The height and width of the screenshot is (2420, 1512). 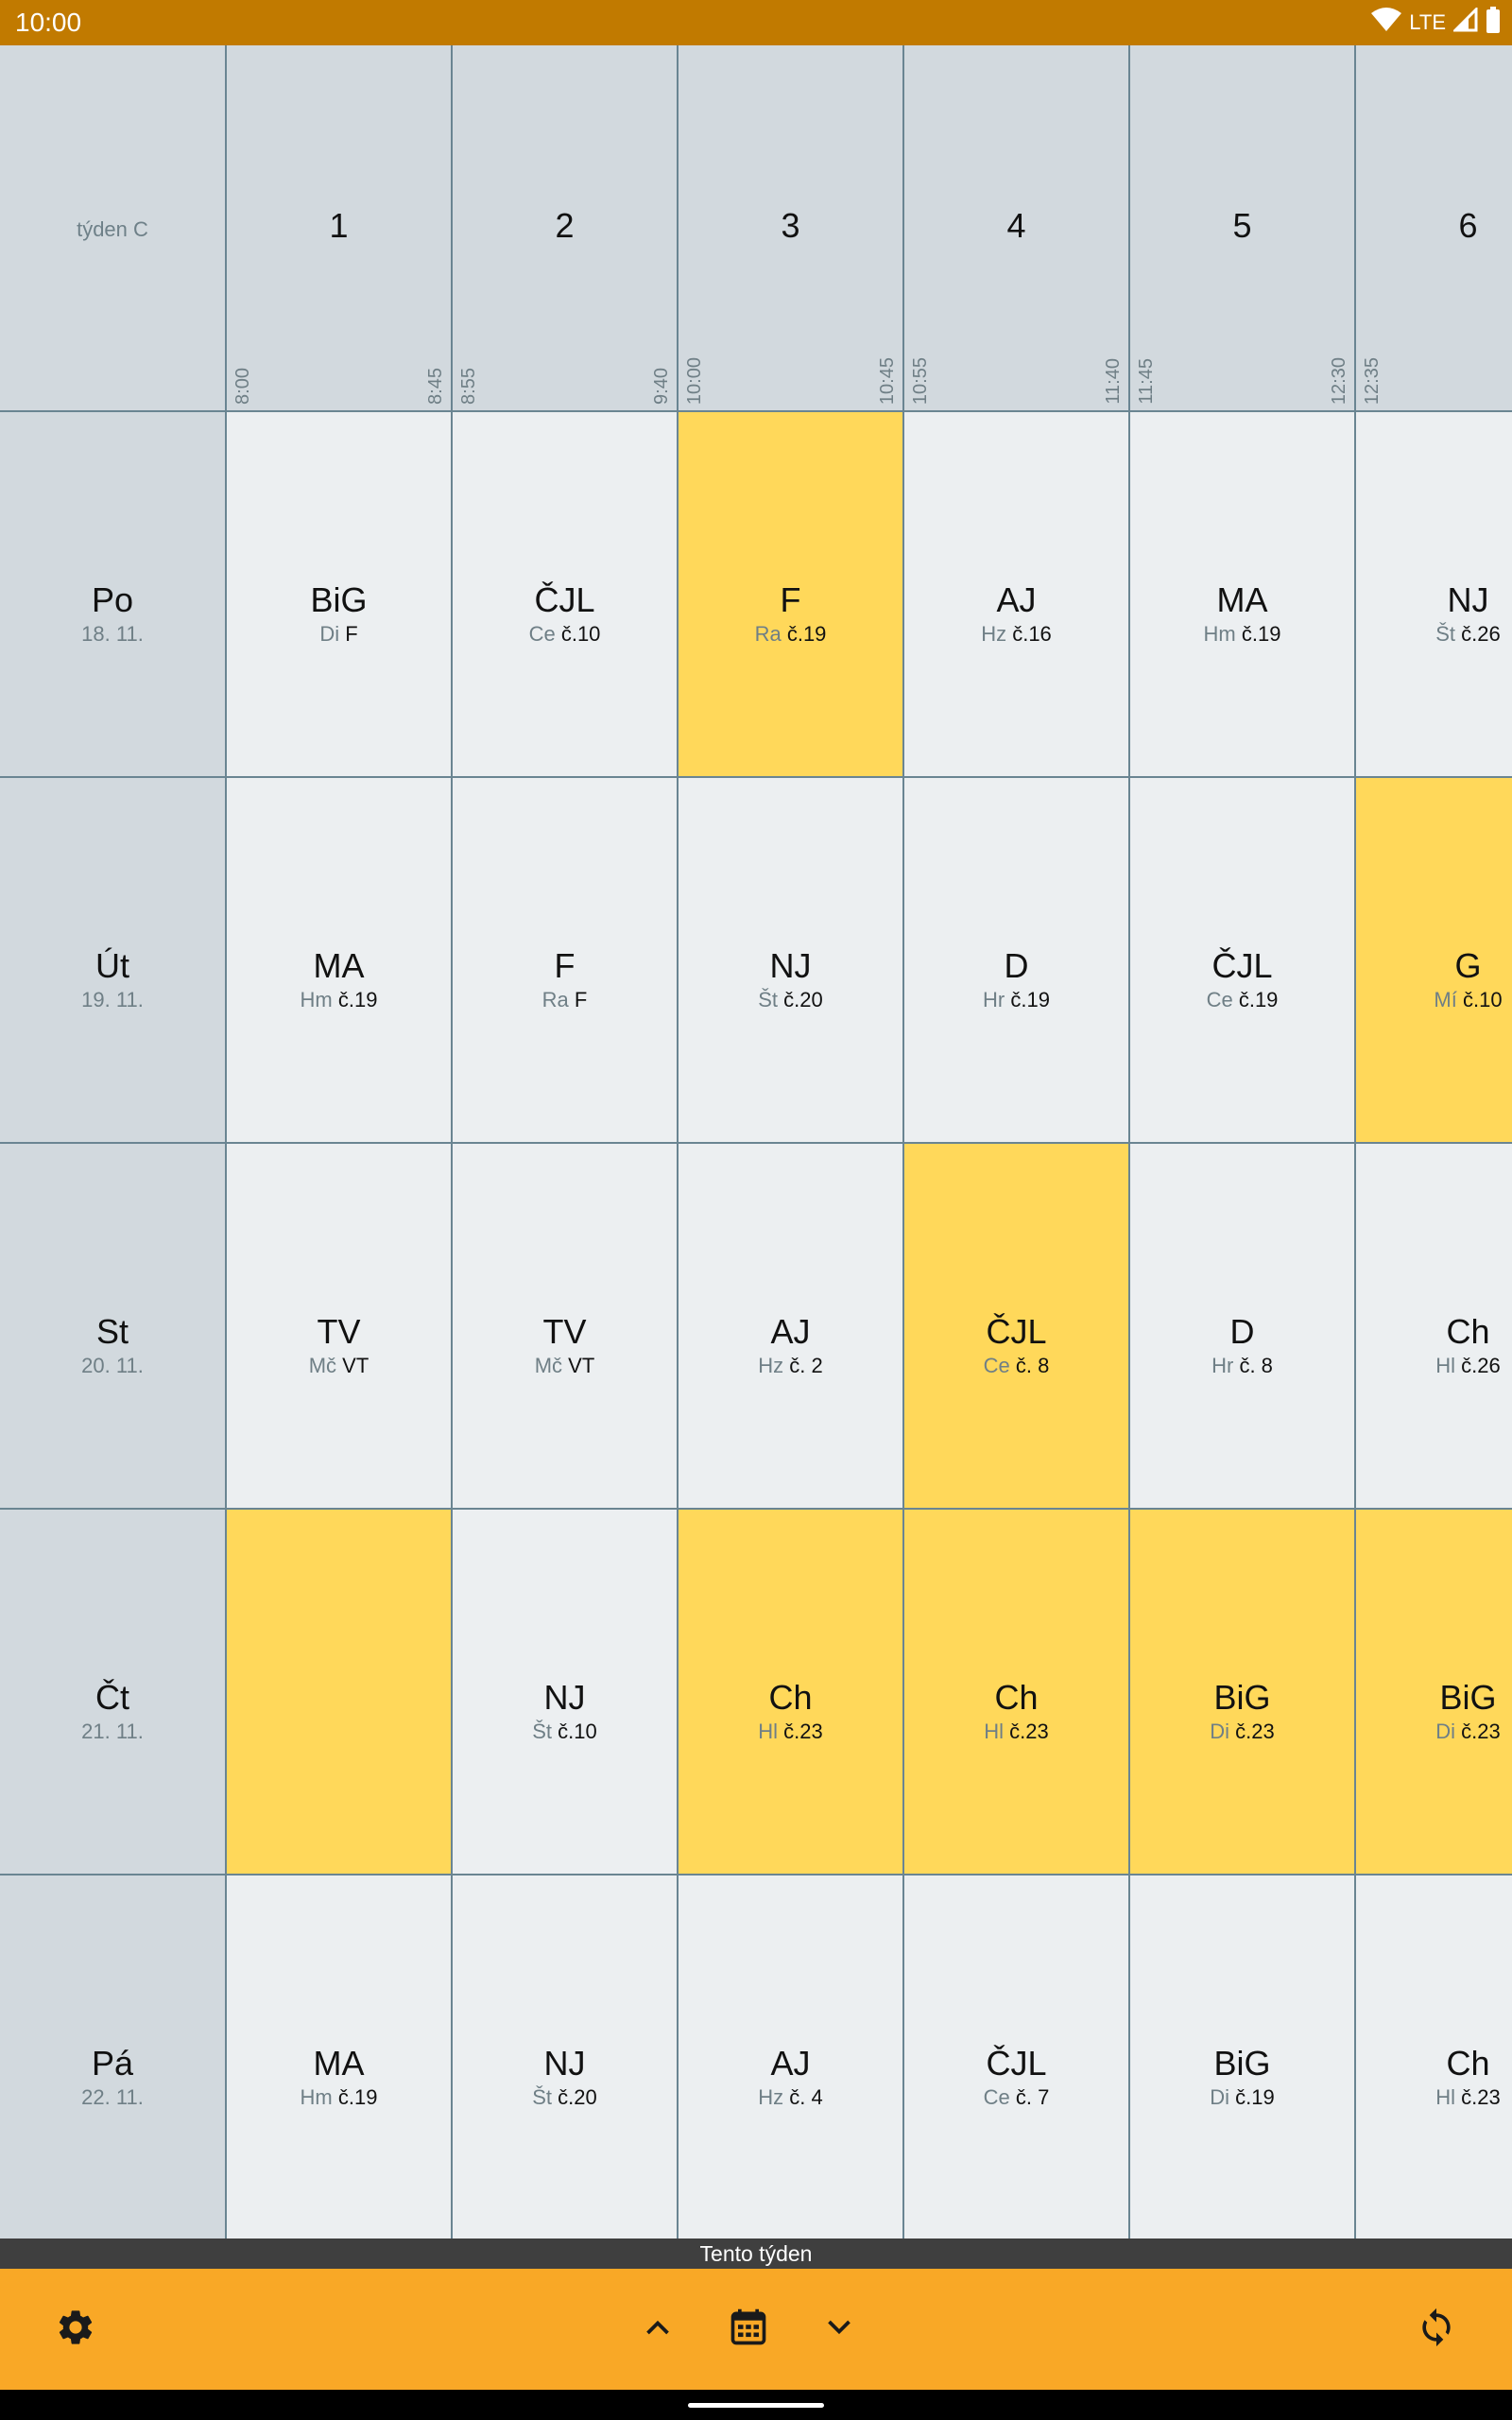 I want to click on lesson-details: Ra F, so click(x=565, y=1000).